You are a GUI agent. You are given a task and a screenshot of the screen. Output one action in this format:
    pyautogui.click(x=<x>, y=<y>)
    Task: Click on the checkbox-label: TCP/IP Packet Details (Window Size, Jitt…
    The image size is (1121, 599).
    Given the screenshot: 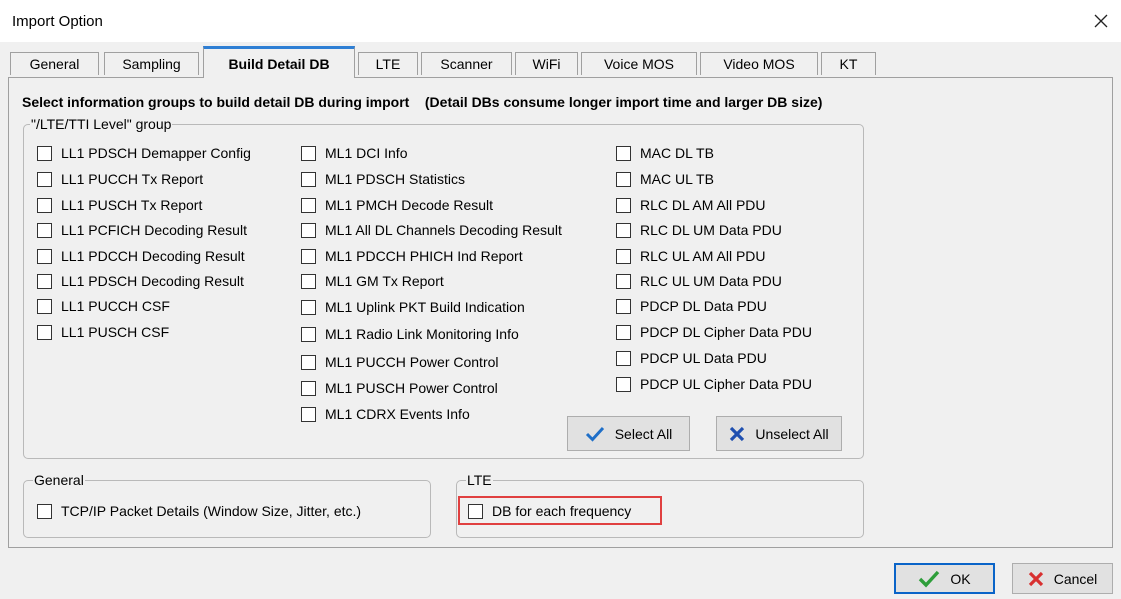 What is the action you would take?
    pyautogui.click(x=211, y=511)
    